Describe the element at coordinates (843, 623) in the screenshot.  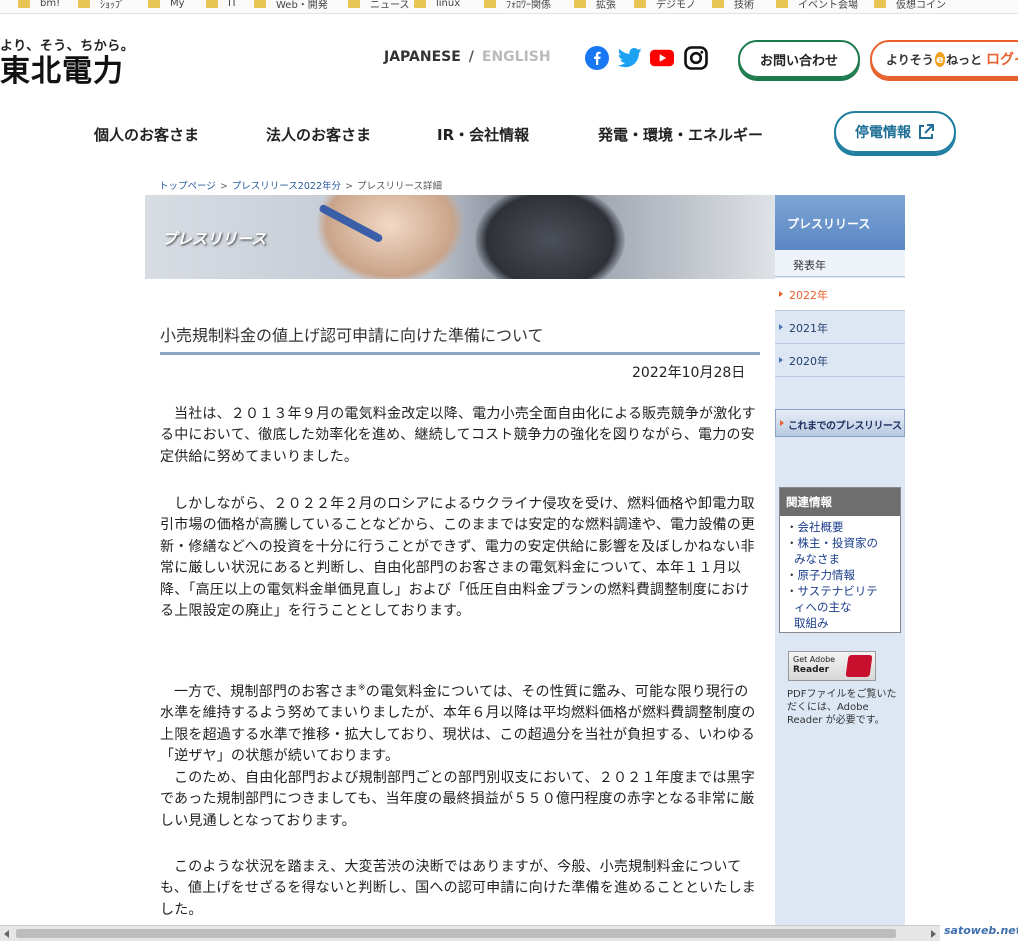
I see `related-link-sustainability: 取組み` at that location.